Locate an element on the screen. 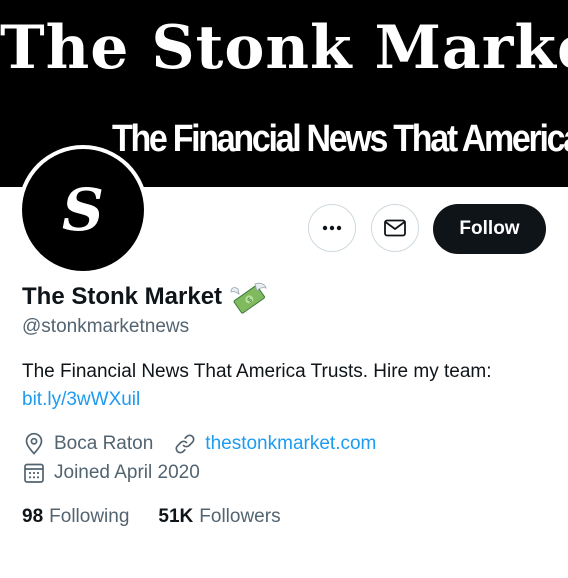 The height and width of the screenshot is (578, 568). banner-tagline: The Financial News That America Trusts is located at coordinates (340, 138).